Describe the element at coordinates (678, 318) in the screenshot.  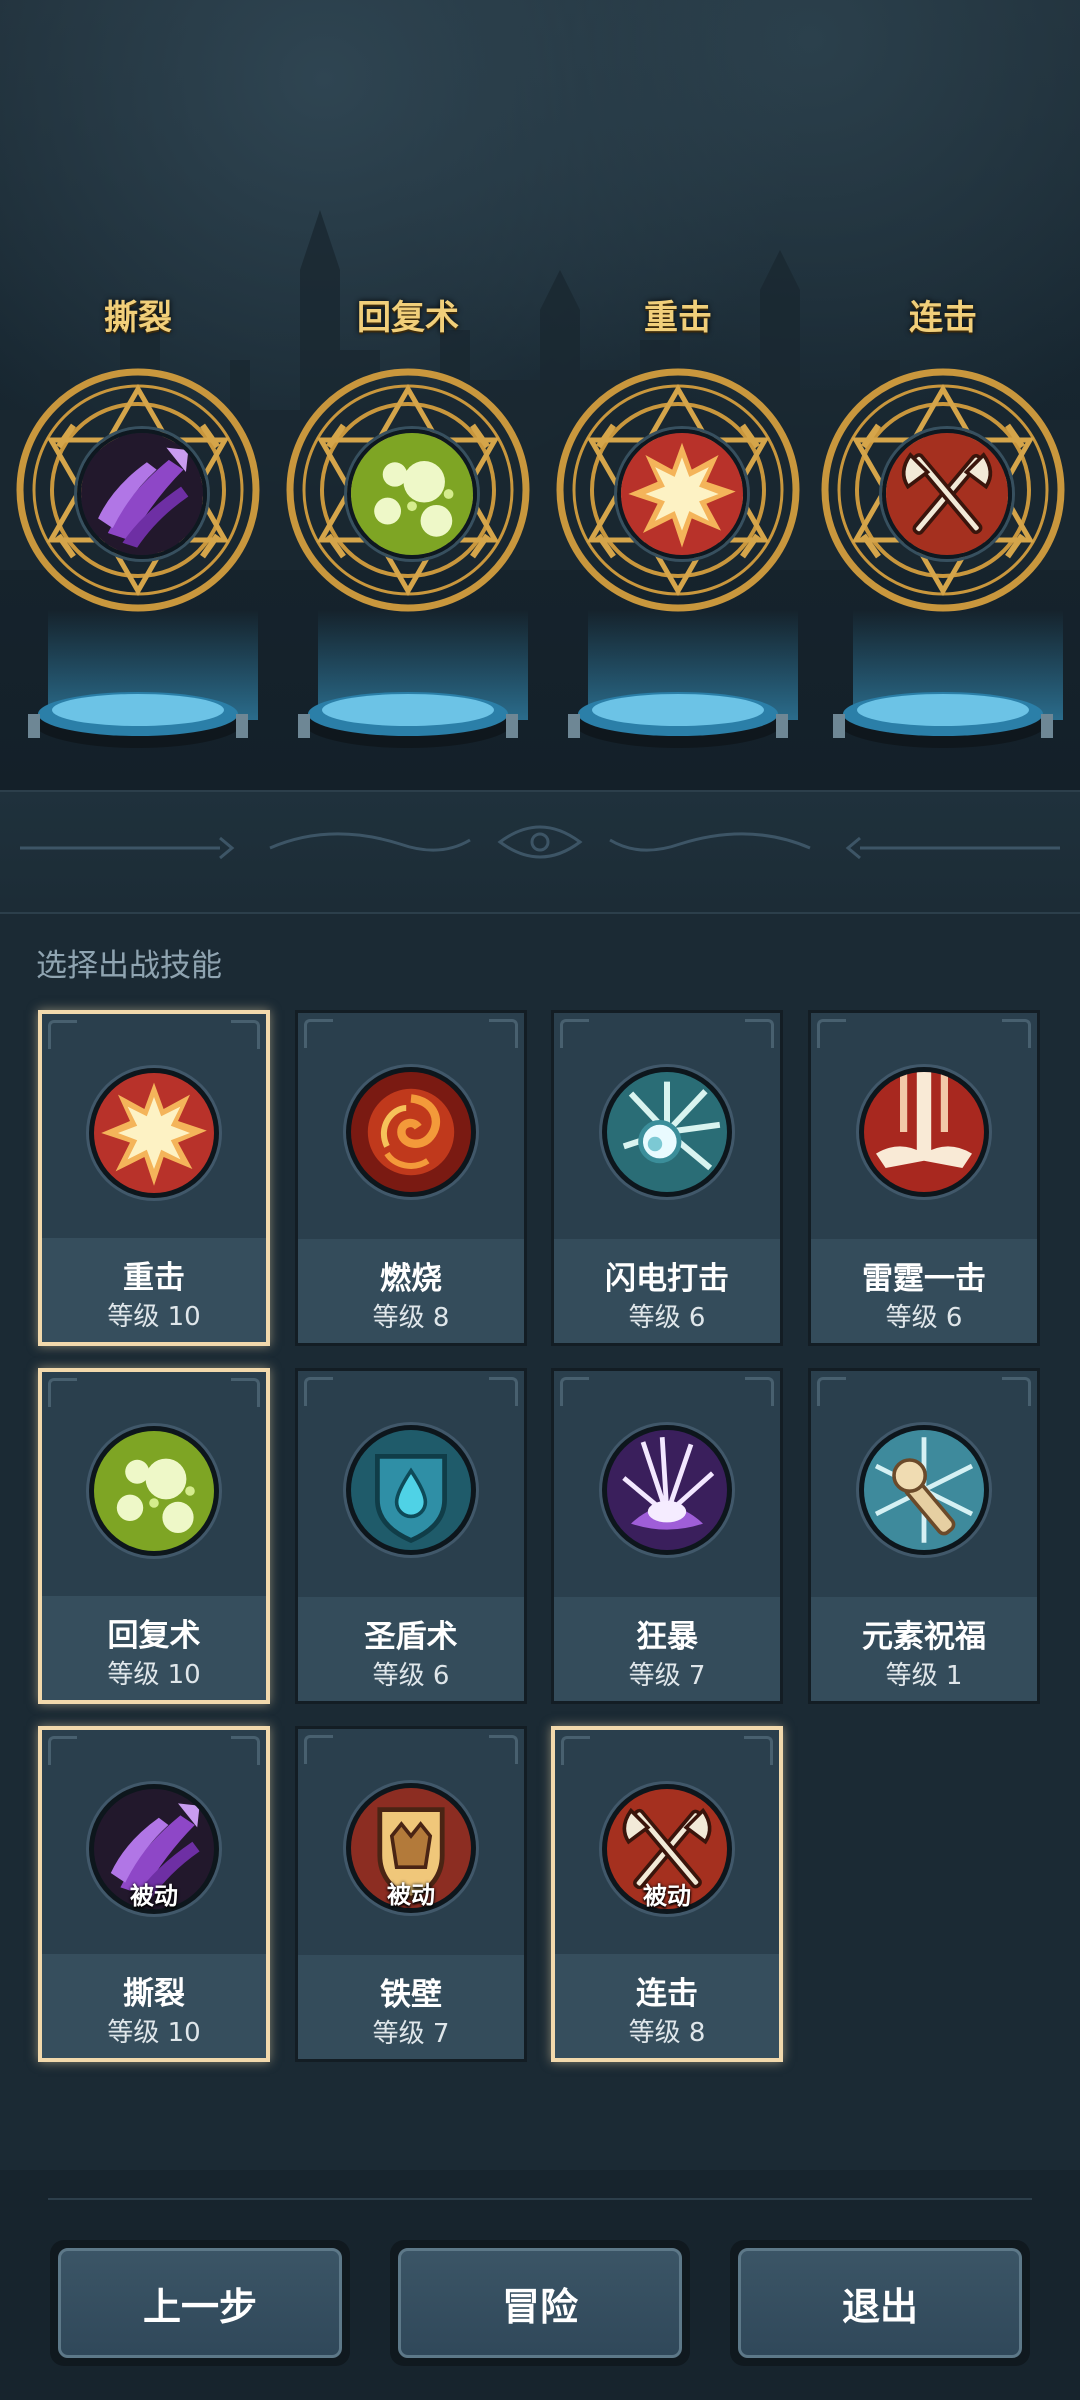
I see `equipped-slot-label: 重击` at that location.